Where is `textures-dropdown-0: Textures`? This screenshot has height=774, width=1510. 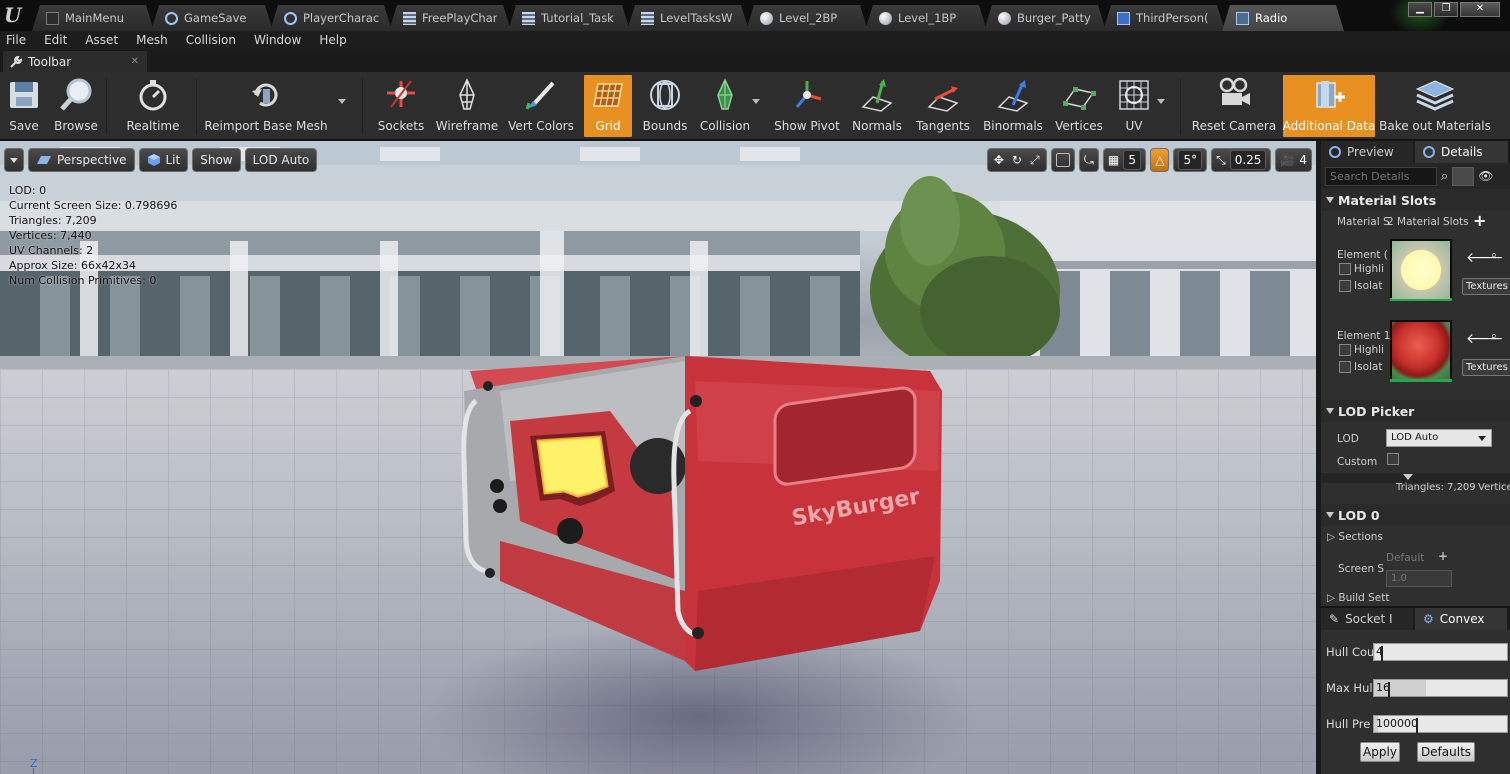 textures-dropdown-0: Textures is located at coordinates (1486, 286).